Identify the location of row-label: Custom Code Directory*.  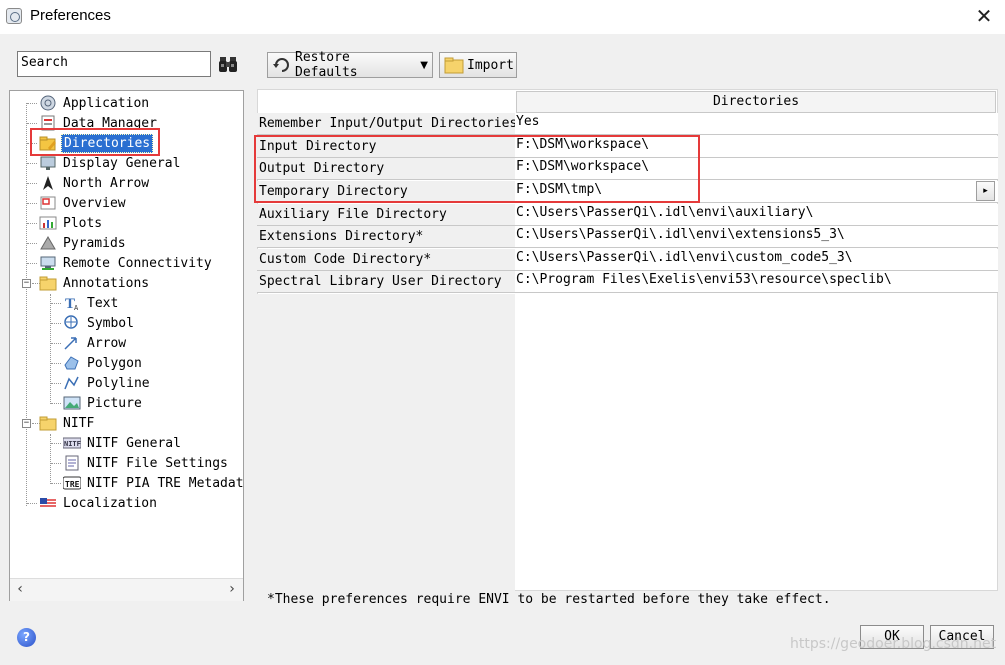
(386, 260).